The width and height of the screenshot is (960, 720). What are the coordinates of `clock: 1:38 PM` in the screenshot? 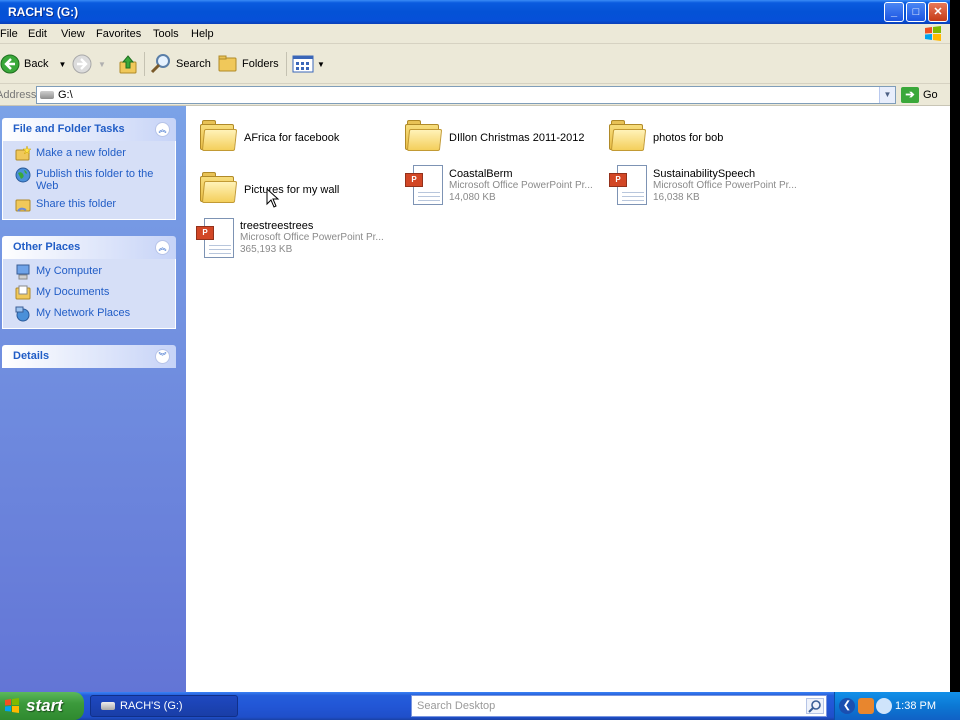 It's located at (915, 706).